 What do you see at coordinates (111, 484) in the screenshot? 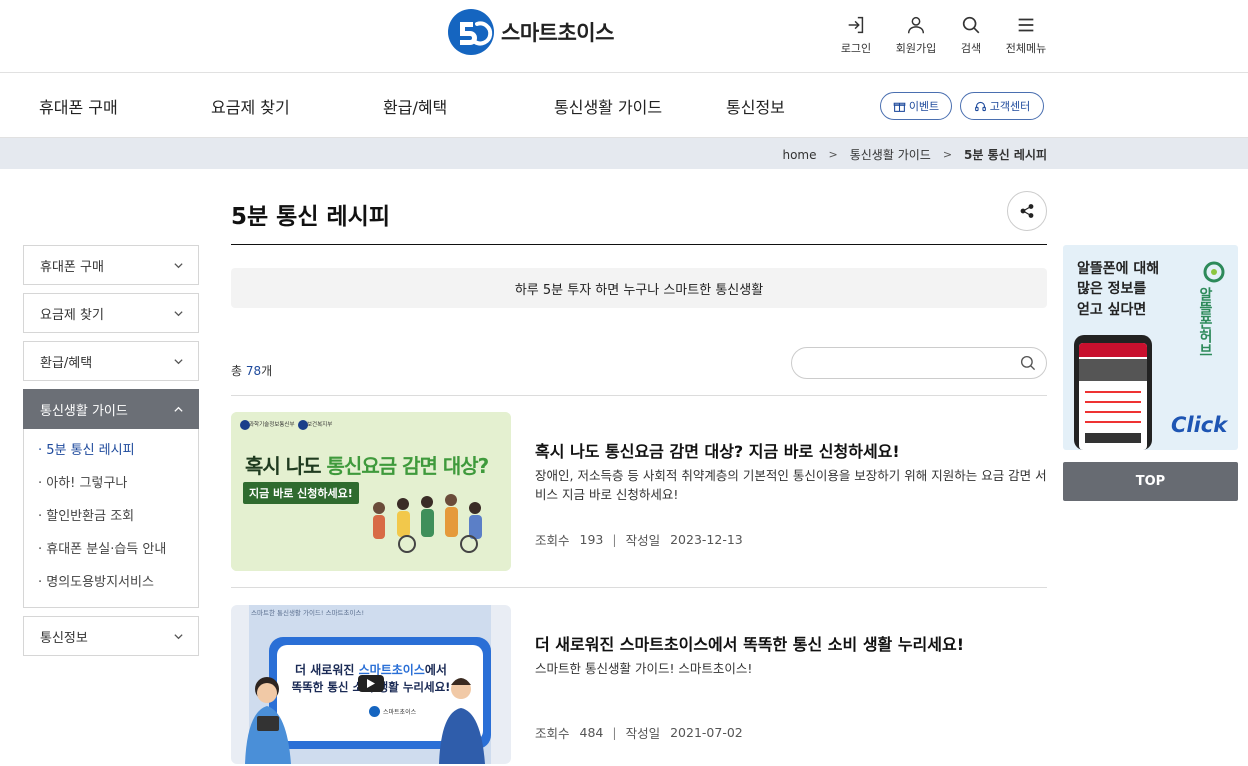
I see `side-nav-sub-aha: · 아하! 그렇구나` at bounding box center [111, 484].